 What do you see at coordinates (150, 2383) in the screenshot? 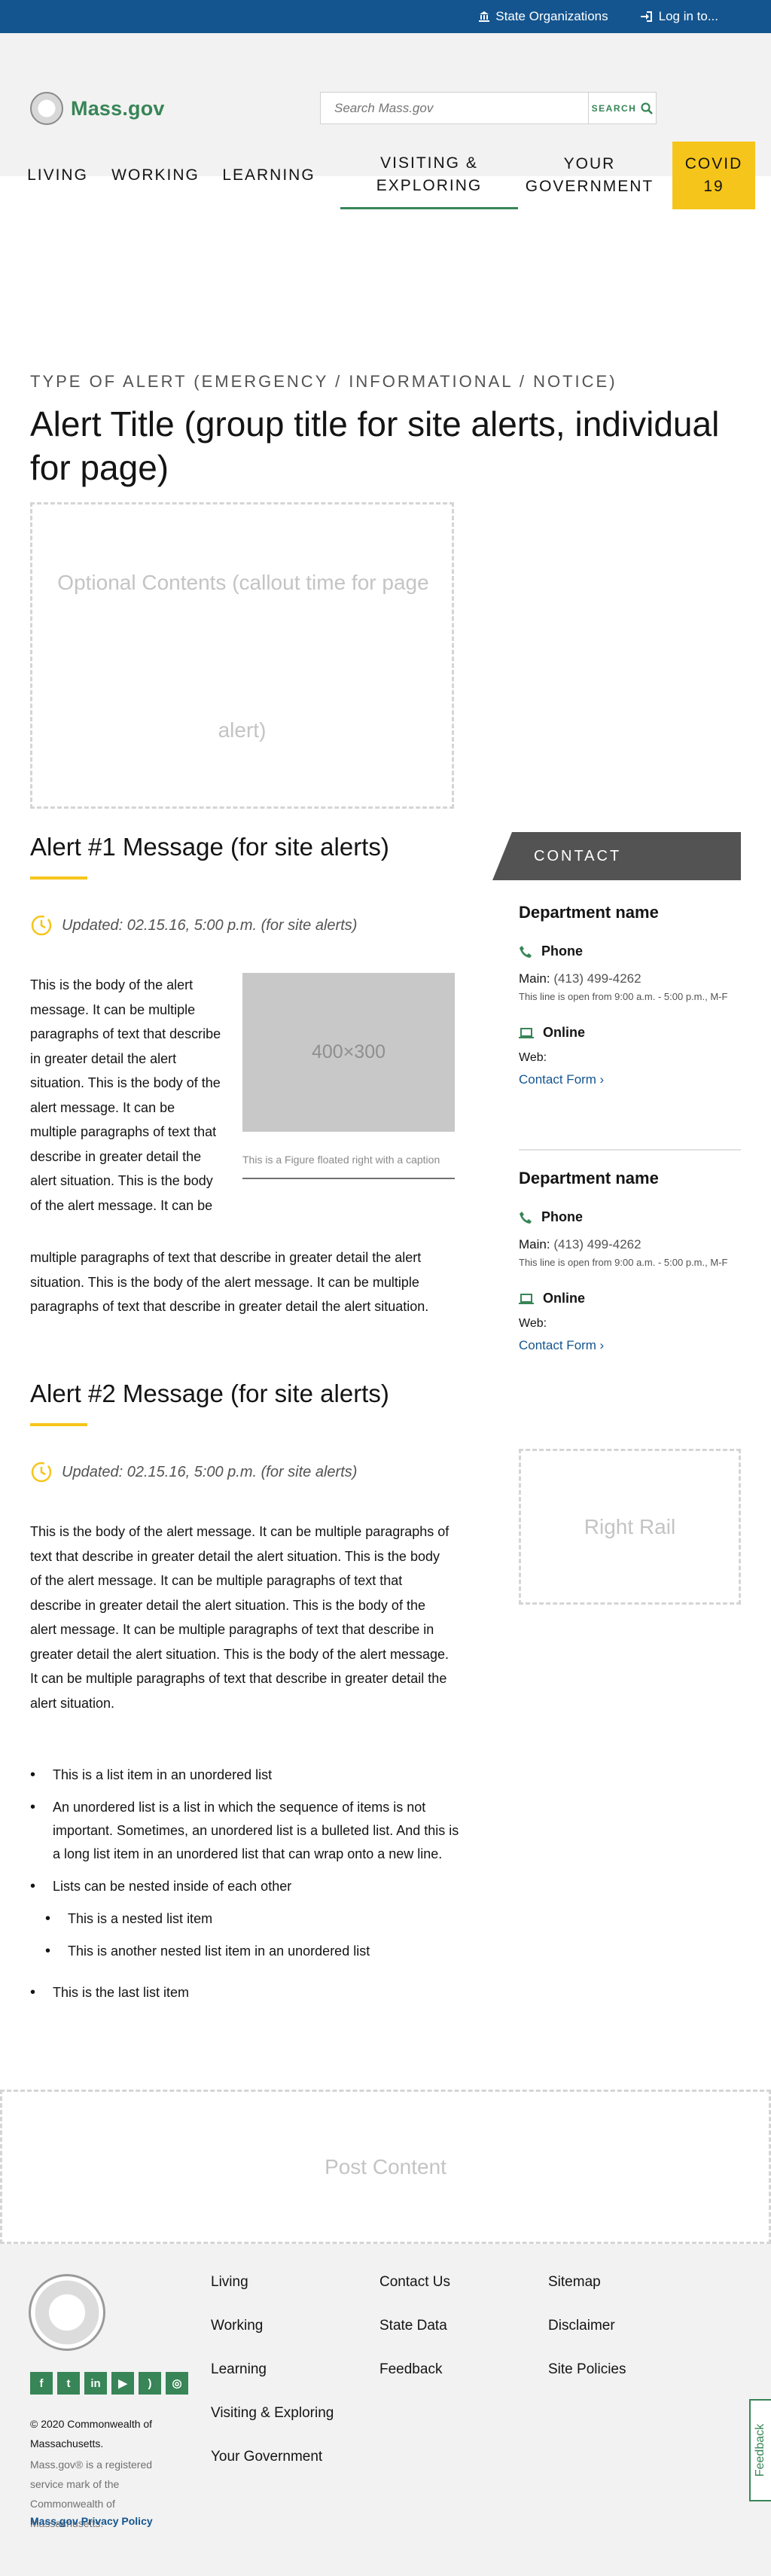
I see `rss-icon: )` at bounding box center [150, 2383].